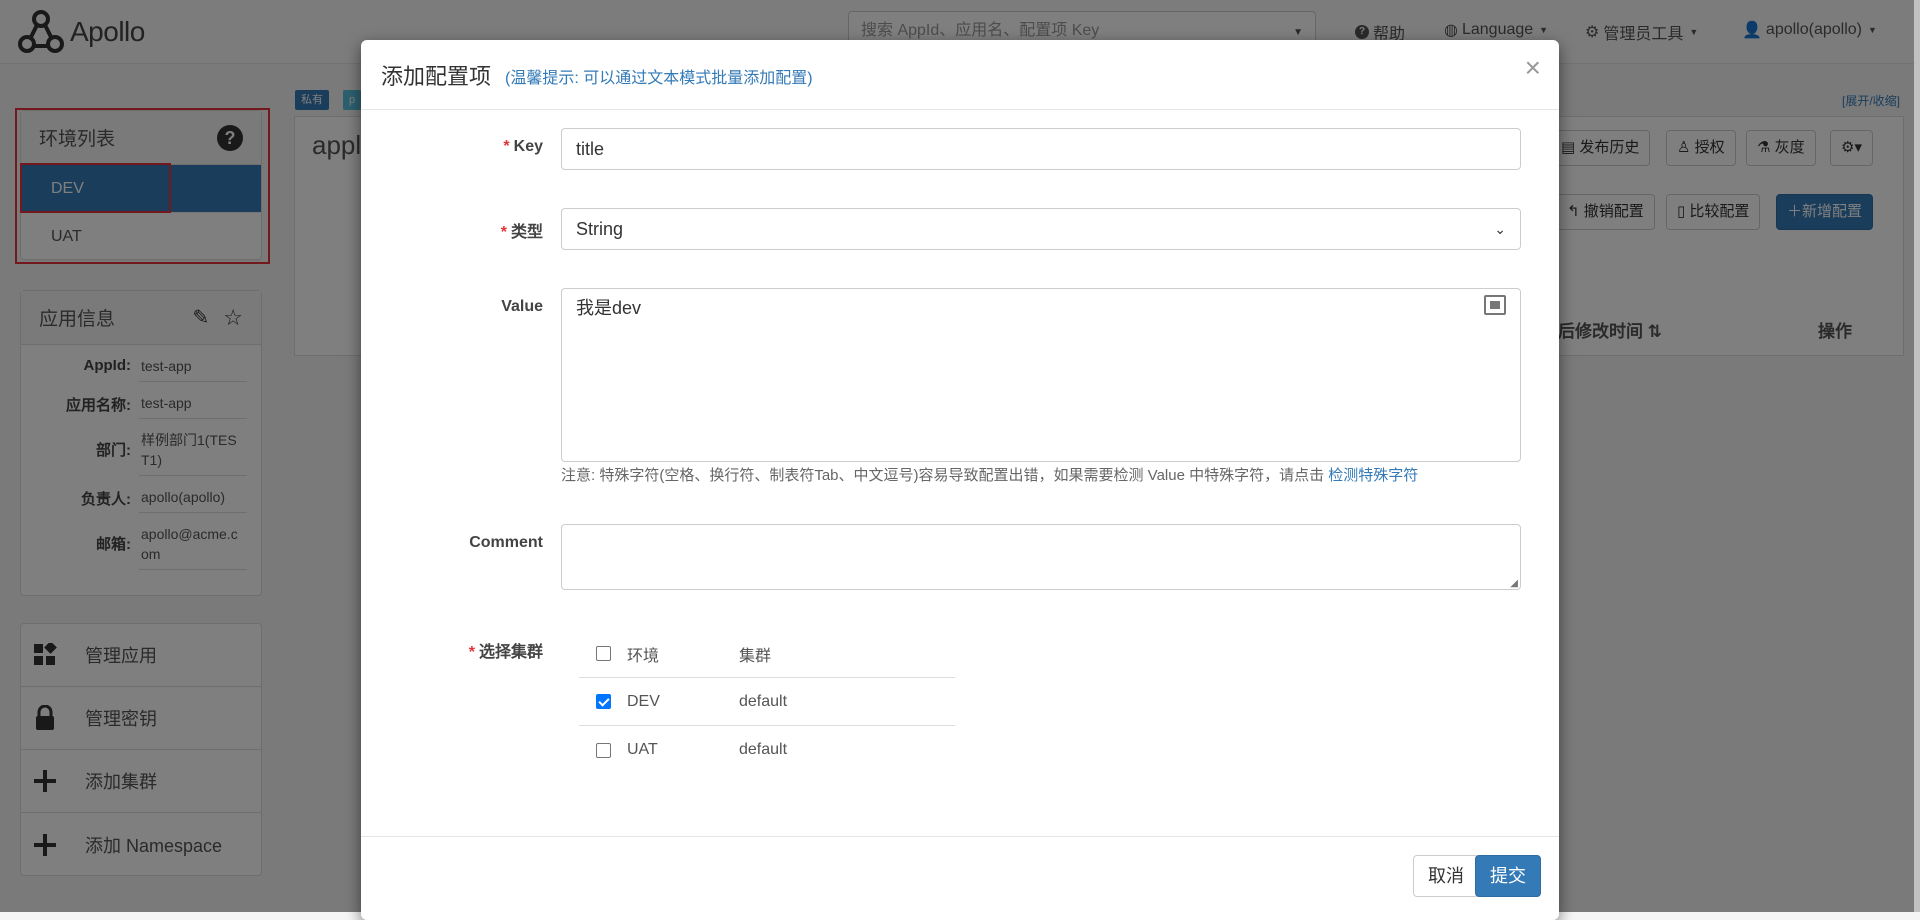 Image resolution: width=1920 pixels, height=920 pixels. What do you see at coordinates (1041, 149) in the screenshot?
I see `key-input: title` at bounding box center [1041, 149].